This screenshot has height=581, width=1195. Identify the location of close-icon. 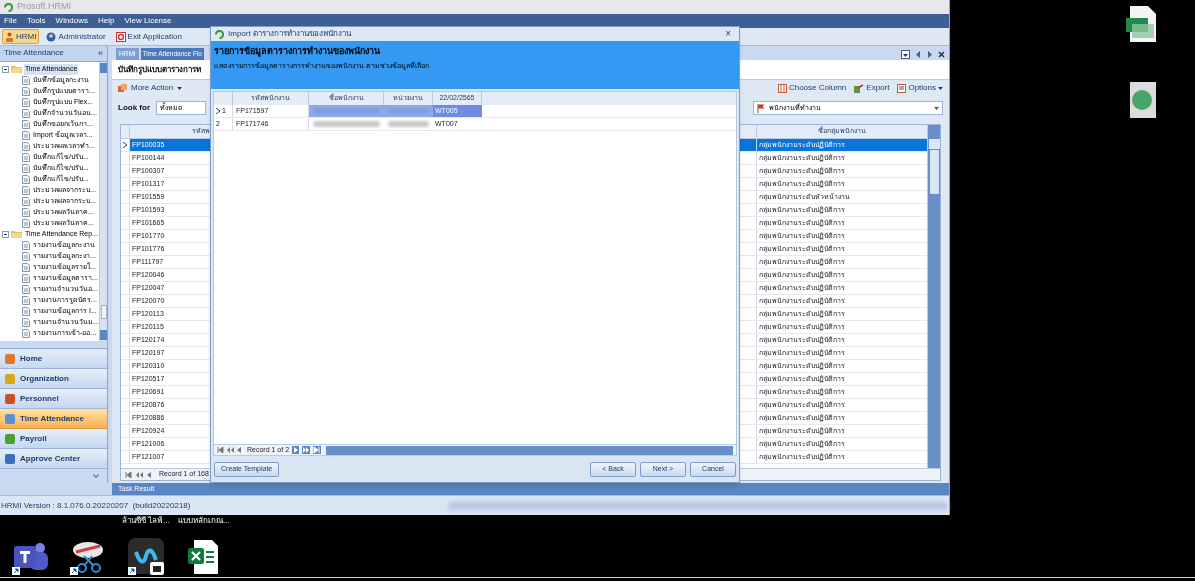
(941, 54).